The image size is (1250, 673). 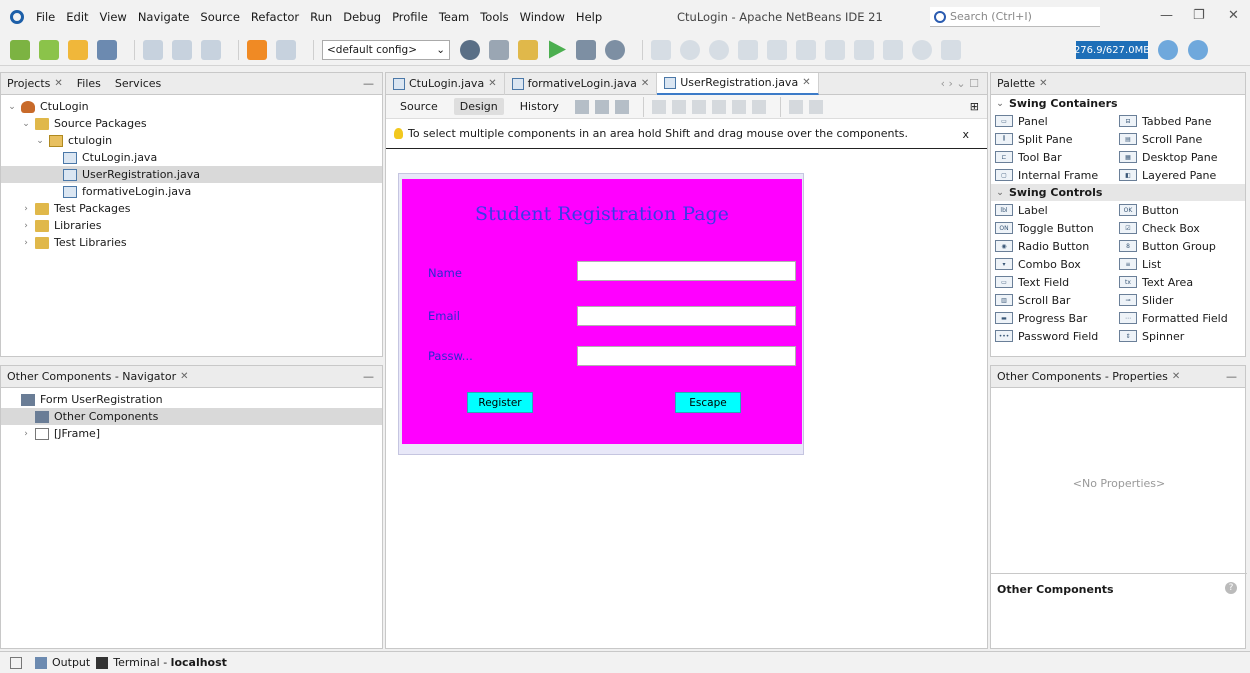 I want to click on tab-source: Source, so click(x=419, y=106).